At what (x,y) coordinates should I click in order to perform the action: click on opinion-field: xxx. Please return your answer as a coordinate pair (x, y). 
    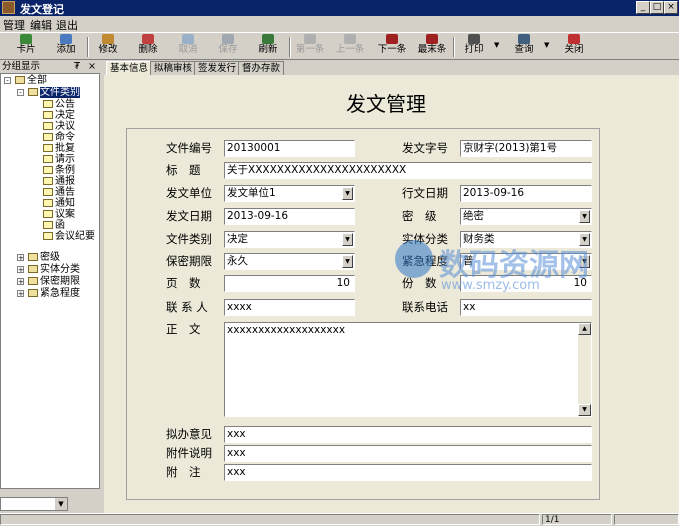
    Looking at the image, I should click on (408, 434).